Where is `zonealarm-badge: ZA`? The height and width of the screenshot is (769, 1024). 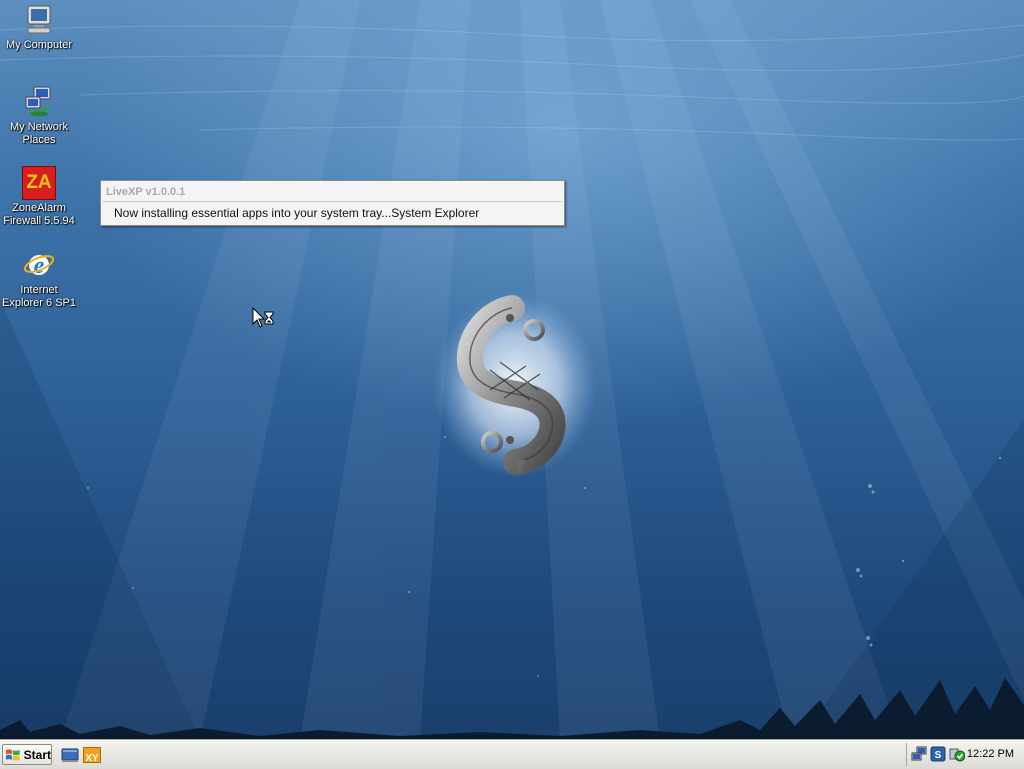 zonealarm-badge: ZA is located at coordinates (39, 182).